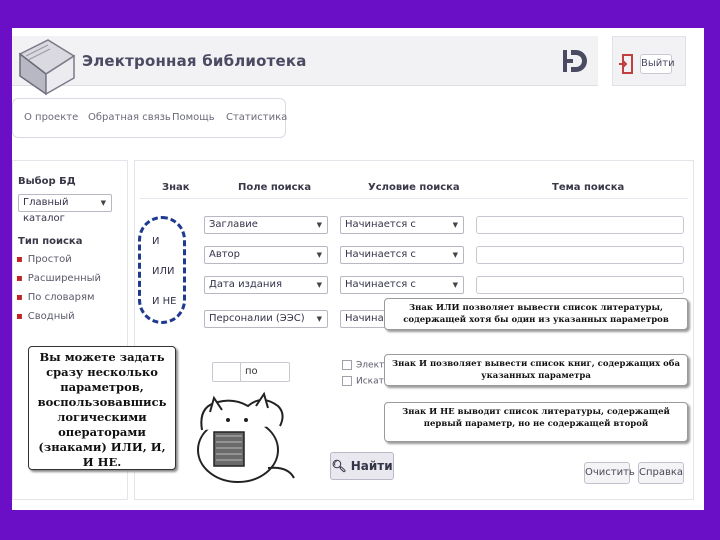 The width and height of the screenshot is (720, 540). Describe the element at coordinates (266, 255) in the screenshot. I see `field-select-2: Автор ▼` at that location.